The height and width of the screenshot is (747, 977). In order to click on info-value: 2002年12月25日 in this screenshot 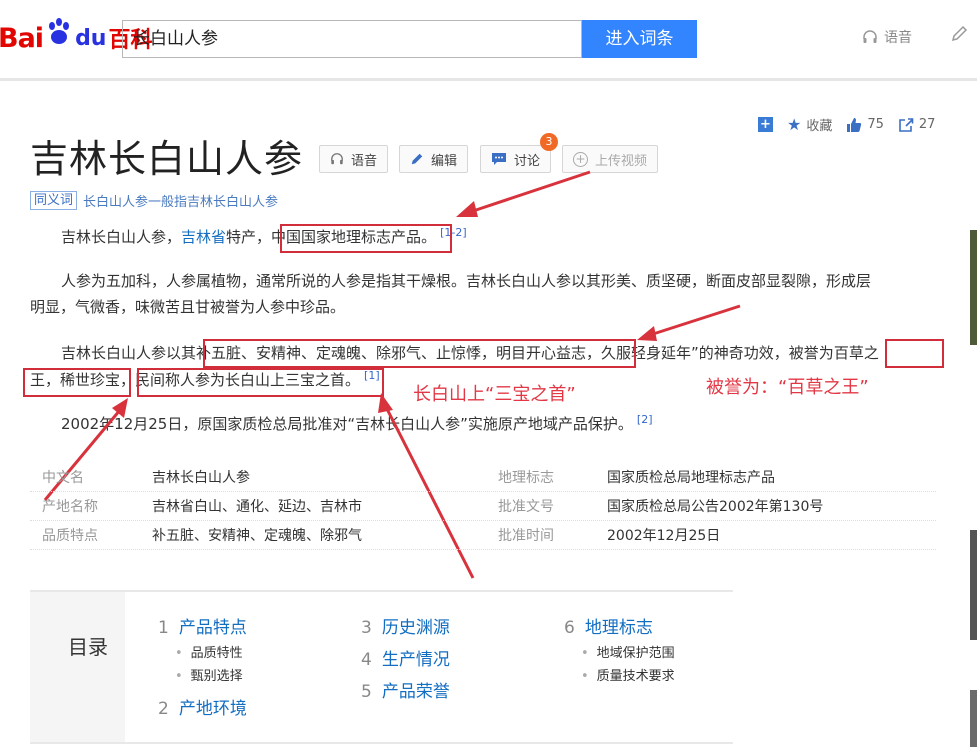, I will do `click(664, 536)`.